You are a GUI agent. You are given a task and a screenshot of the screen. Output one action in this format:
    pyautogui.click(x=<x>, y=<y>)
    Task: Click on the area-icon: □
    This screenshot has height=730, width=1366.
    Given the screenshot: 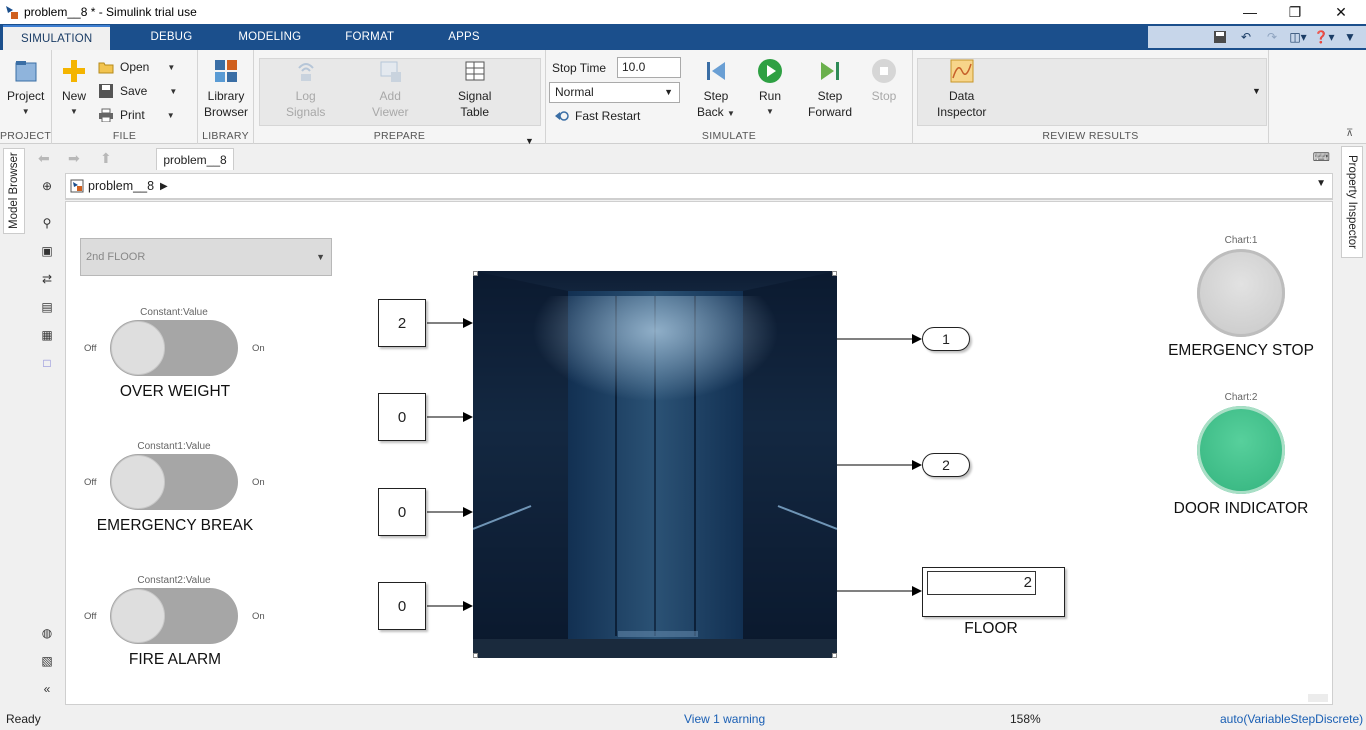 What is the action you would take?
    pyautogui.click(x=47, y=363)
    